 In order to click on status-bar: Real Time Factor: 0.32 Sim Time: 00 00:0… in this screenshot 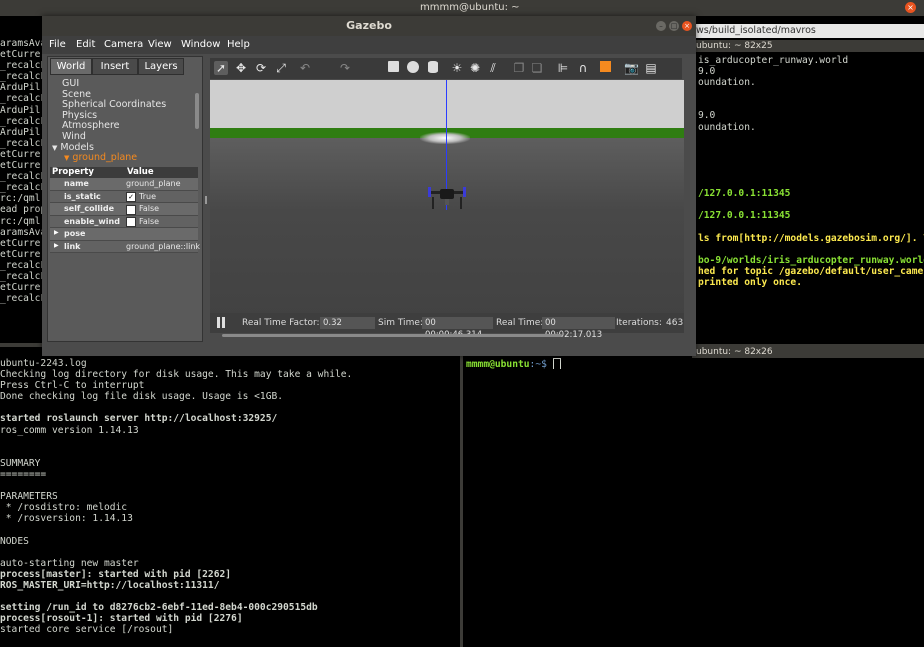, I will do `click(447, 326)`.